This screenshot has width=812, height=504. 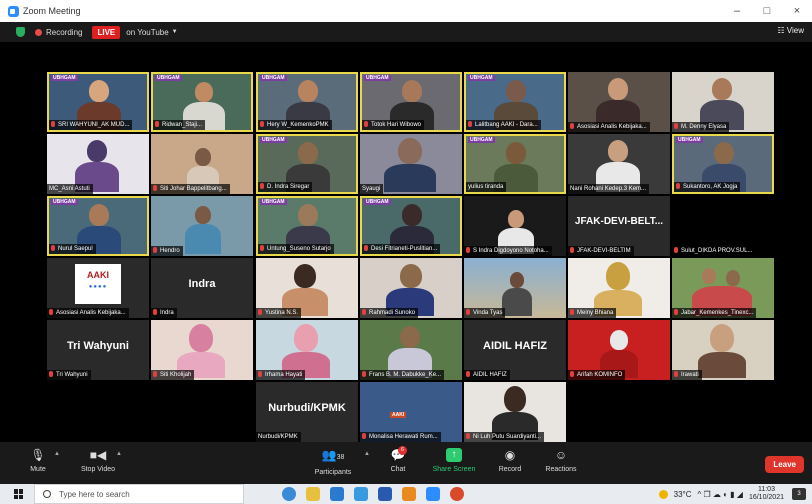 I want to click on participant-tile: Yustina N.S., so click(x=307, y=288).